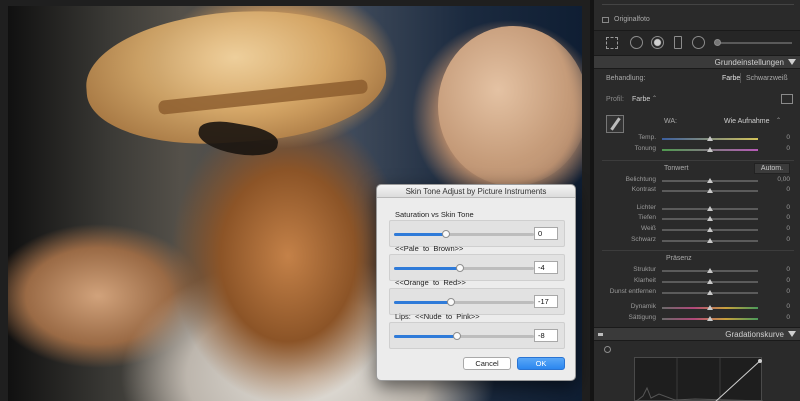 The image size is (800, 401). What do you see at coordinates (430, 282) in the screenshot?
I see `slider-label-orange-red: <<Orange to Red>>` at bounding box center [430, 282].